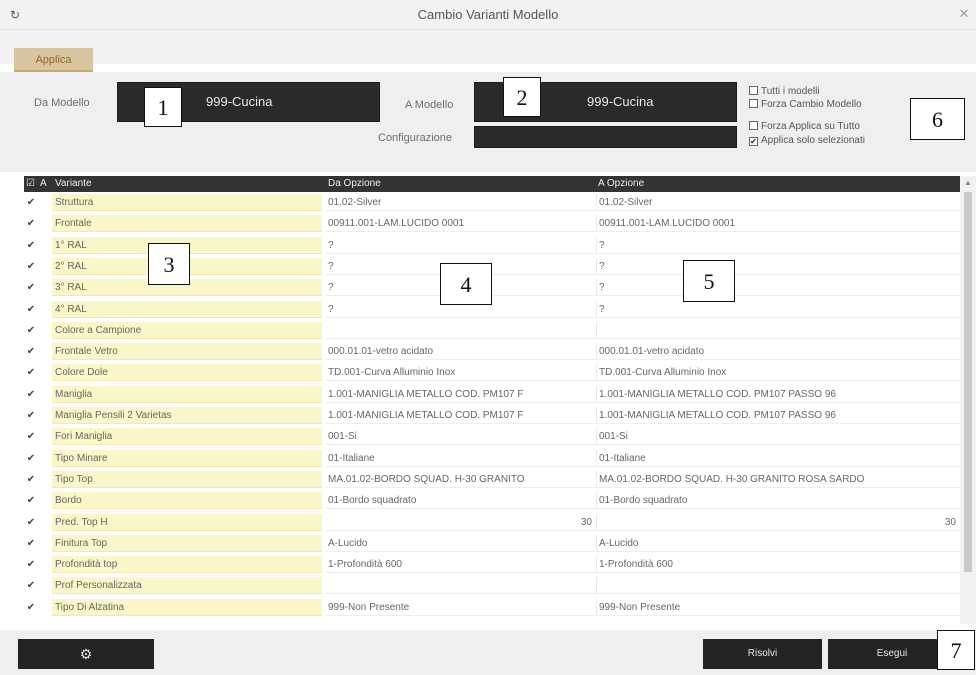  Describe the element at coordinates (187, 352) in the screenshot. I see `variante-cell: Frontale Vetro` at that location.